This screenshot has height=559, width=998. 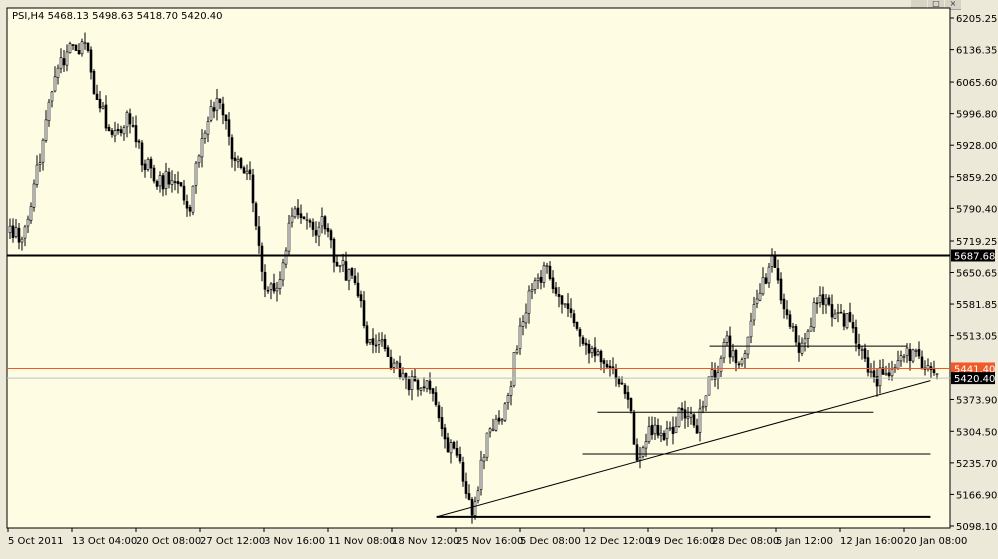 I want to click on time-tick-label: 5 Dec 08:00, so click(x=550, y=541).